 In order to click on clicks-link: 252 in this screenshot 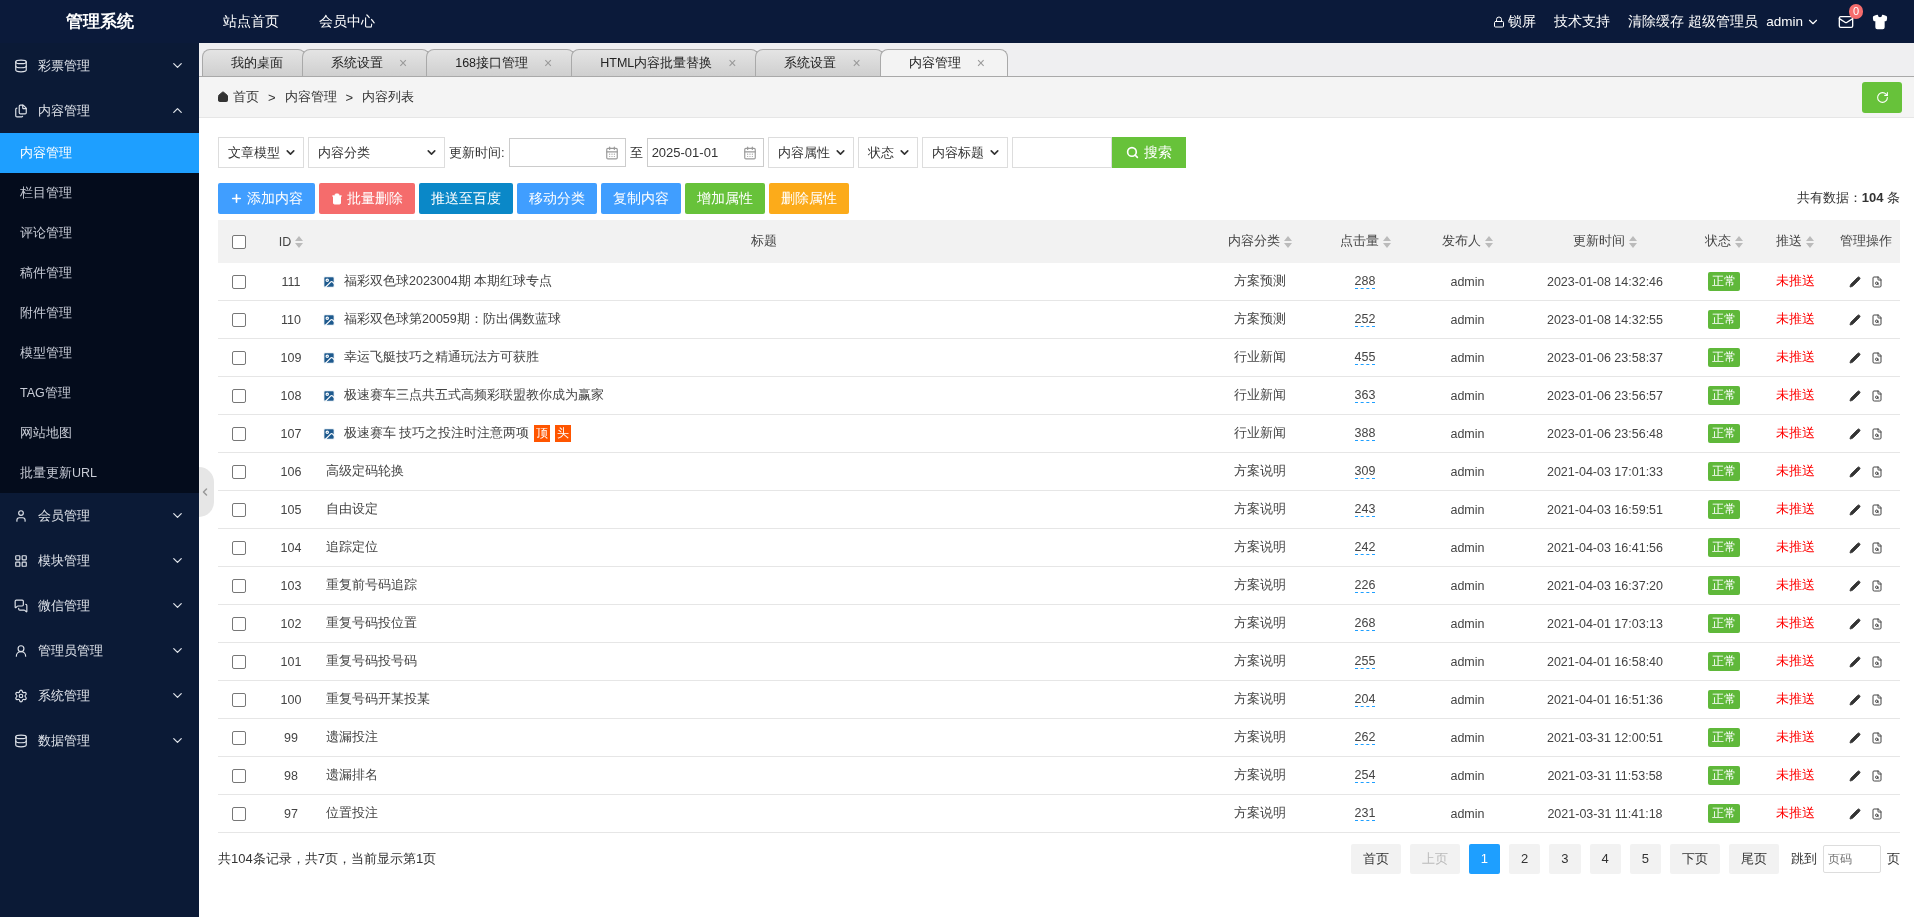, I will do `click(1365, 319)`.